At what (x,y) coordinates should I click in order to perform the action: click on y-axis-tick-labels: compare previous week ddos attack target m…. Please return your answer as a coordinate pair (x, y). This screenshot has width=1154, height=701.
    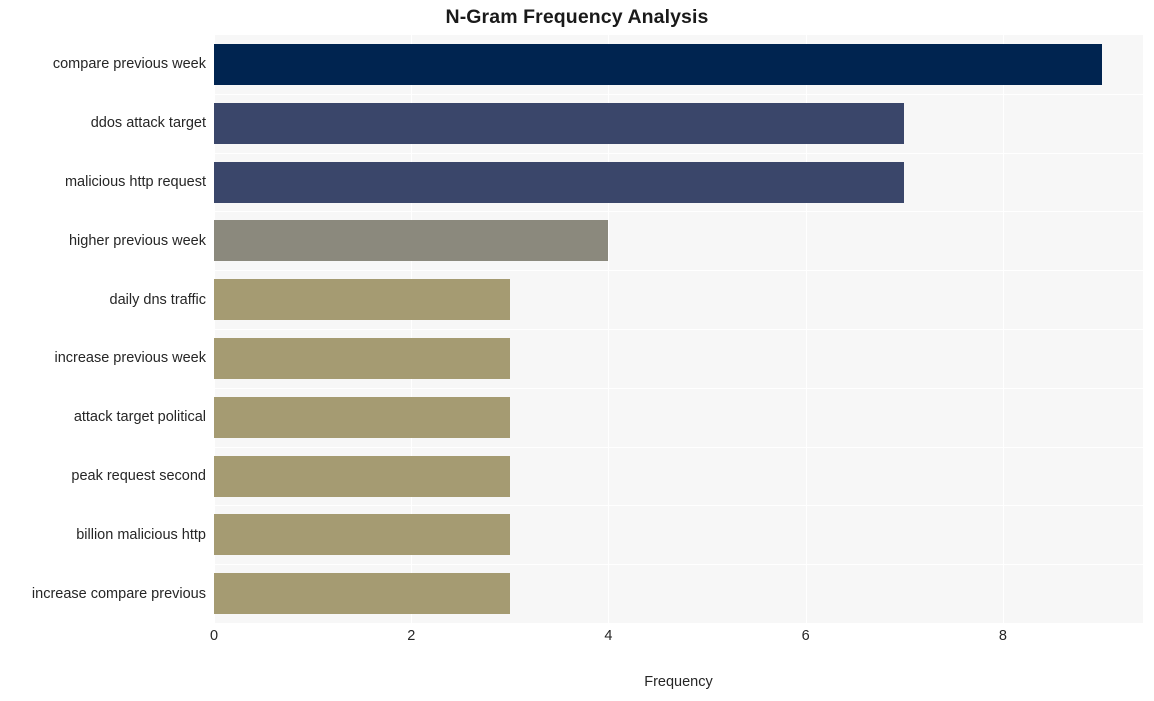
    Looking at the image, I should click on (103, 329).